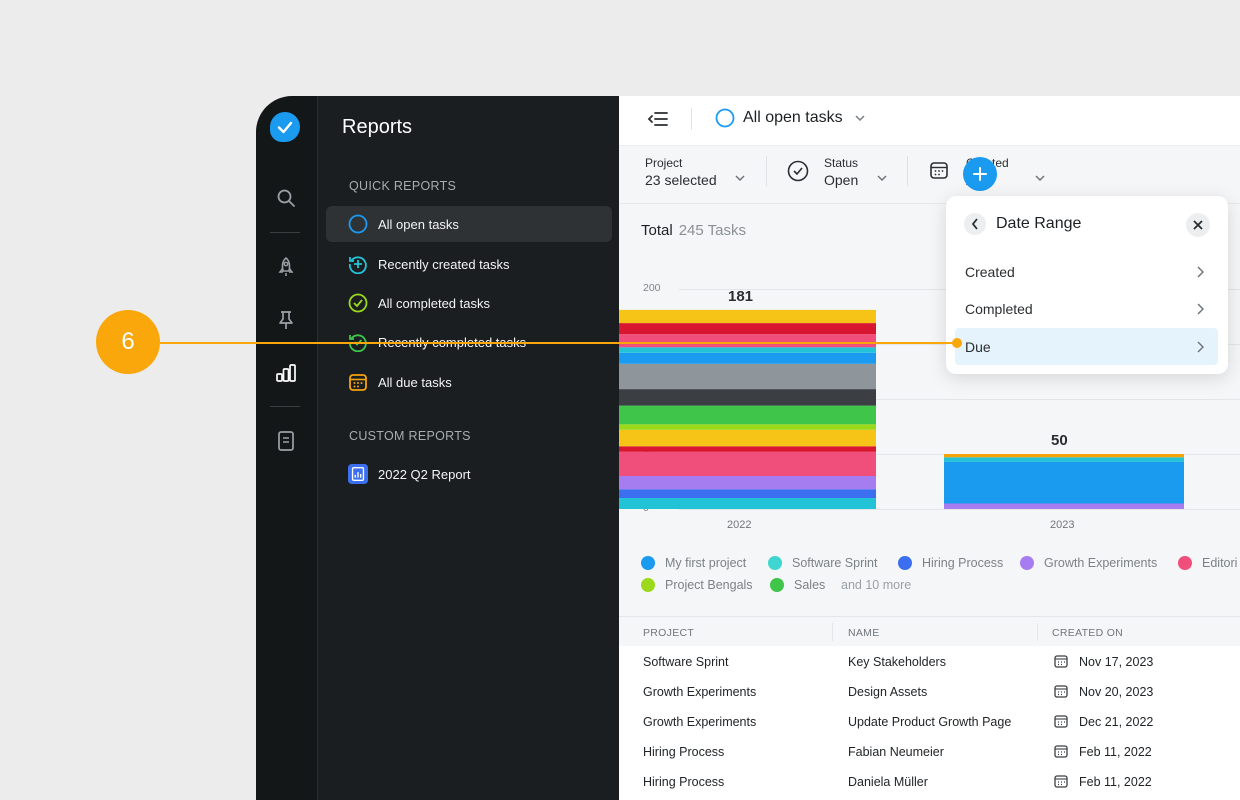 This screenshot has width=1240, height=800. What do you see at coordinates (444, 264) in the screenshot?
I see `sidebar-item-label: Recently created tasks` at bounding box center [444, 264].